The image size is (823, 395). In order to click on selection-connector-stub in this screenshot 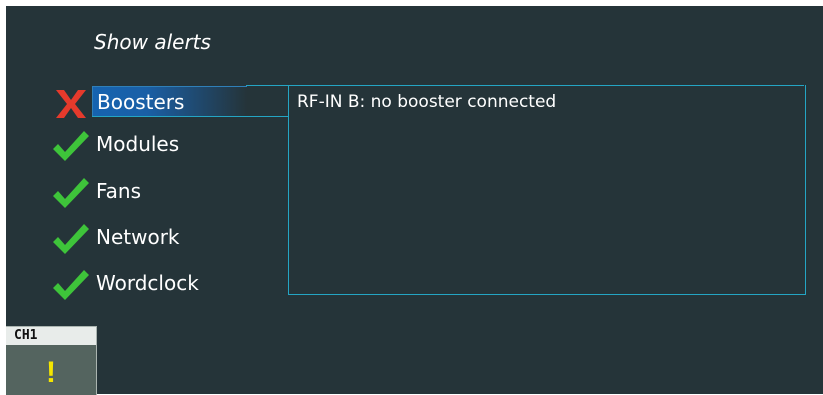, I will do `click(190, 116)`.